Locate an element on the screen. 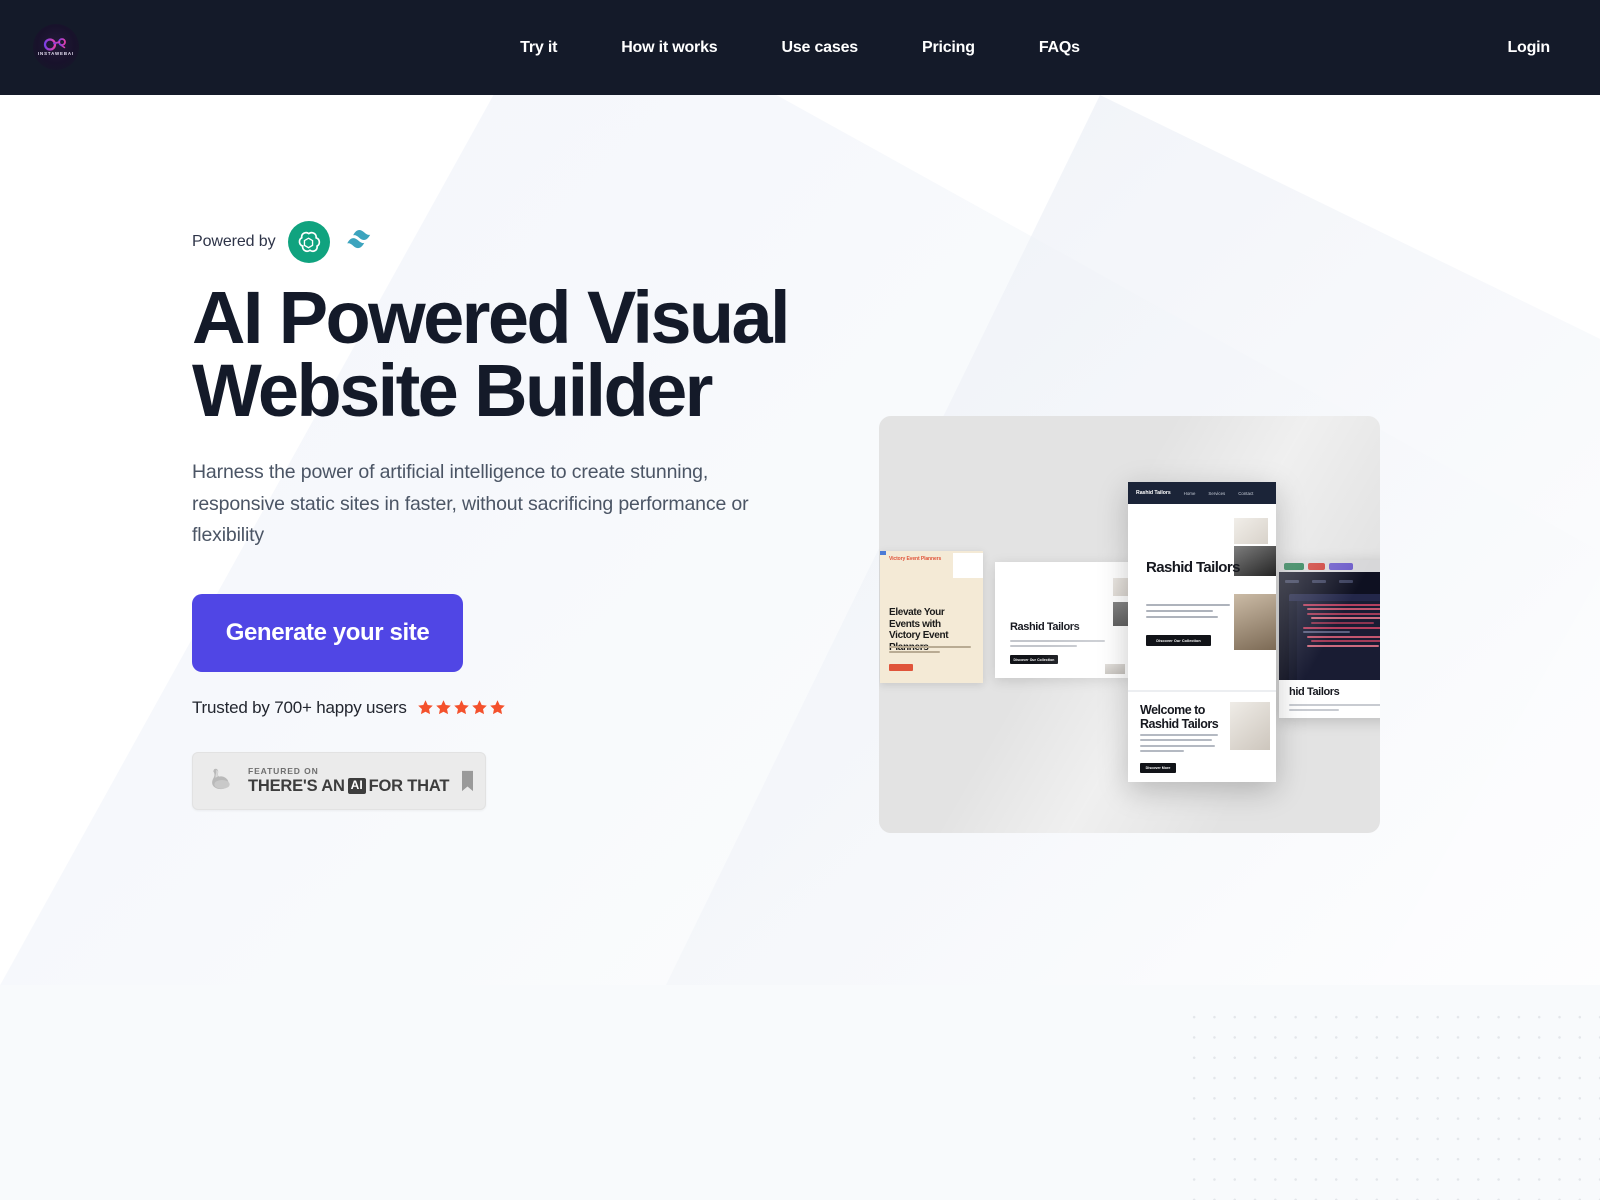  trusted-by-row: Trusted by 700+ happy users is located at coordinates (492, 708).